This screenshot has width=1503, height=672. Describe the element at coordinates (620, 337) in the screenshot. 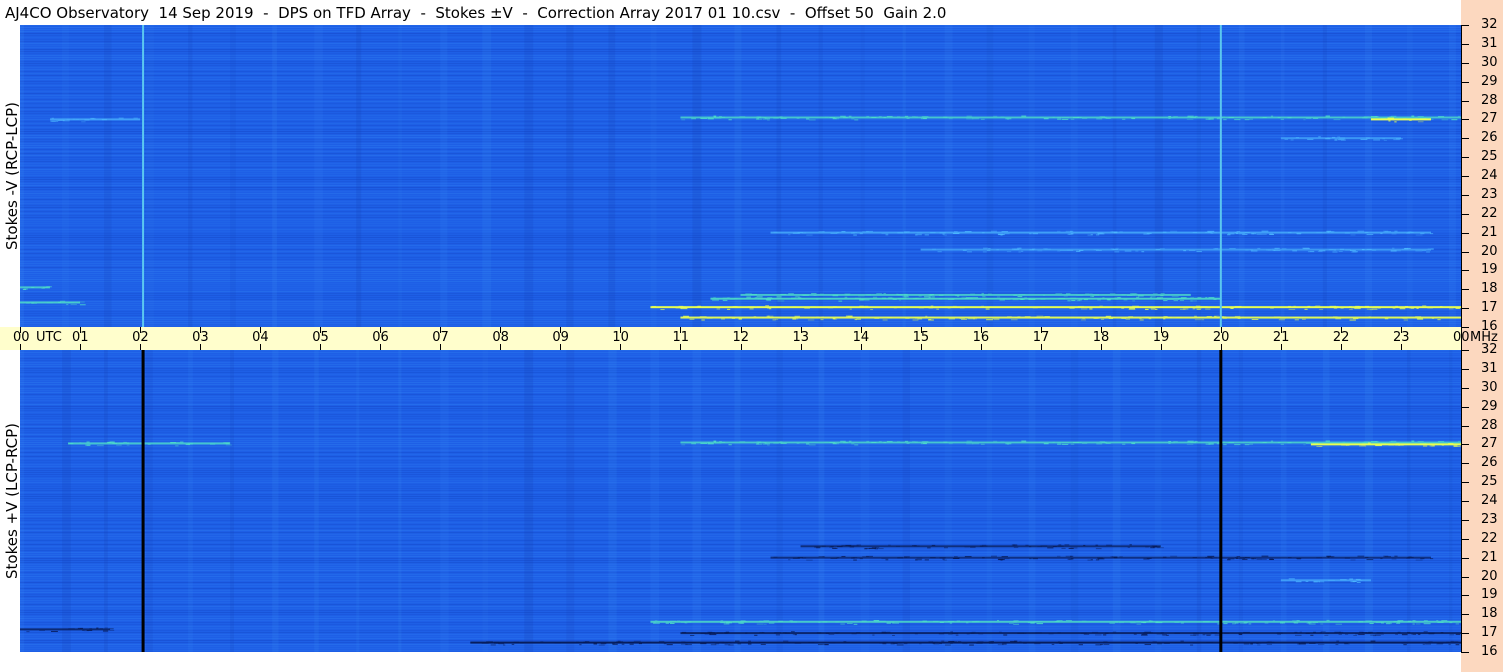

I see `x-axis-tick-label: 10` at that location.